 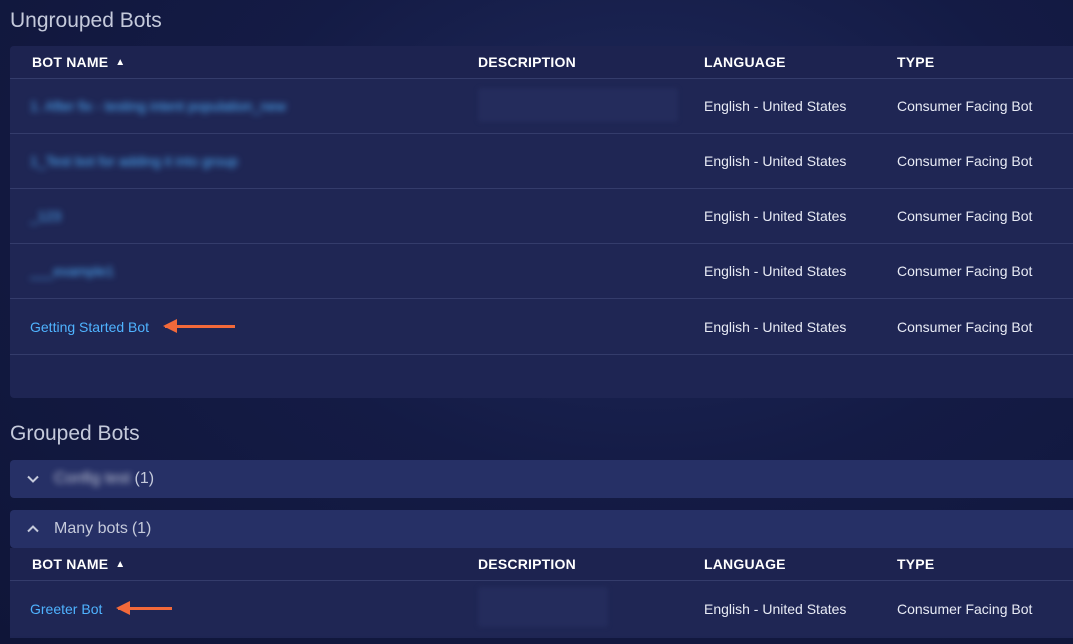 What do you see at coordinates (89, 327) in the screenshot?
I see `bot-name-link: Getting Started Bot` at bounding box center [89, 327].